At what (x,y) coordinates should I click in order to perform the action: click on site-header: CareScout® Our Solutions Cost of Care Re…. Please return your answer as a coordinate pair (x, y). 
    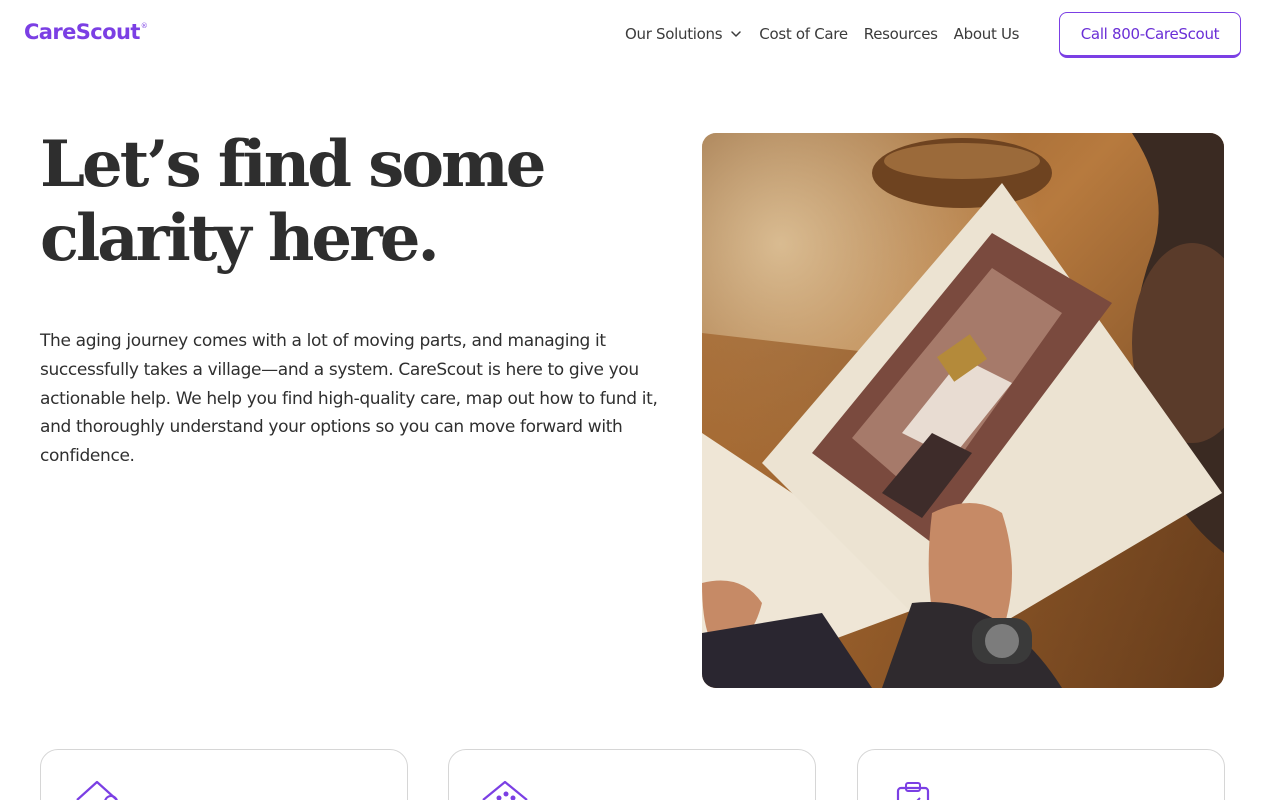
    Looking at the image, I should click on (640, 35).